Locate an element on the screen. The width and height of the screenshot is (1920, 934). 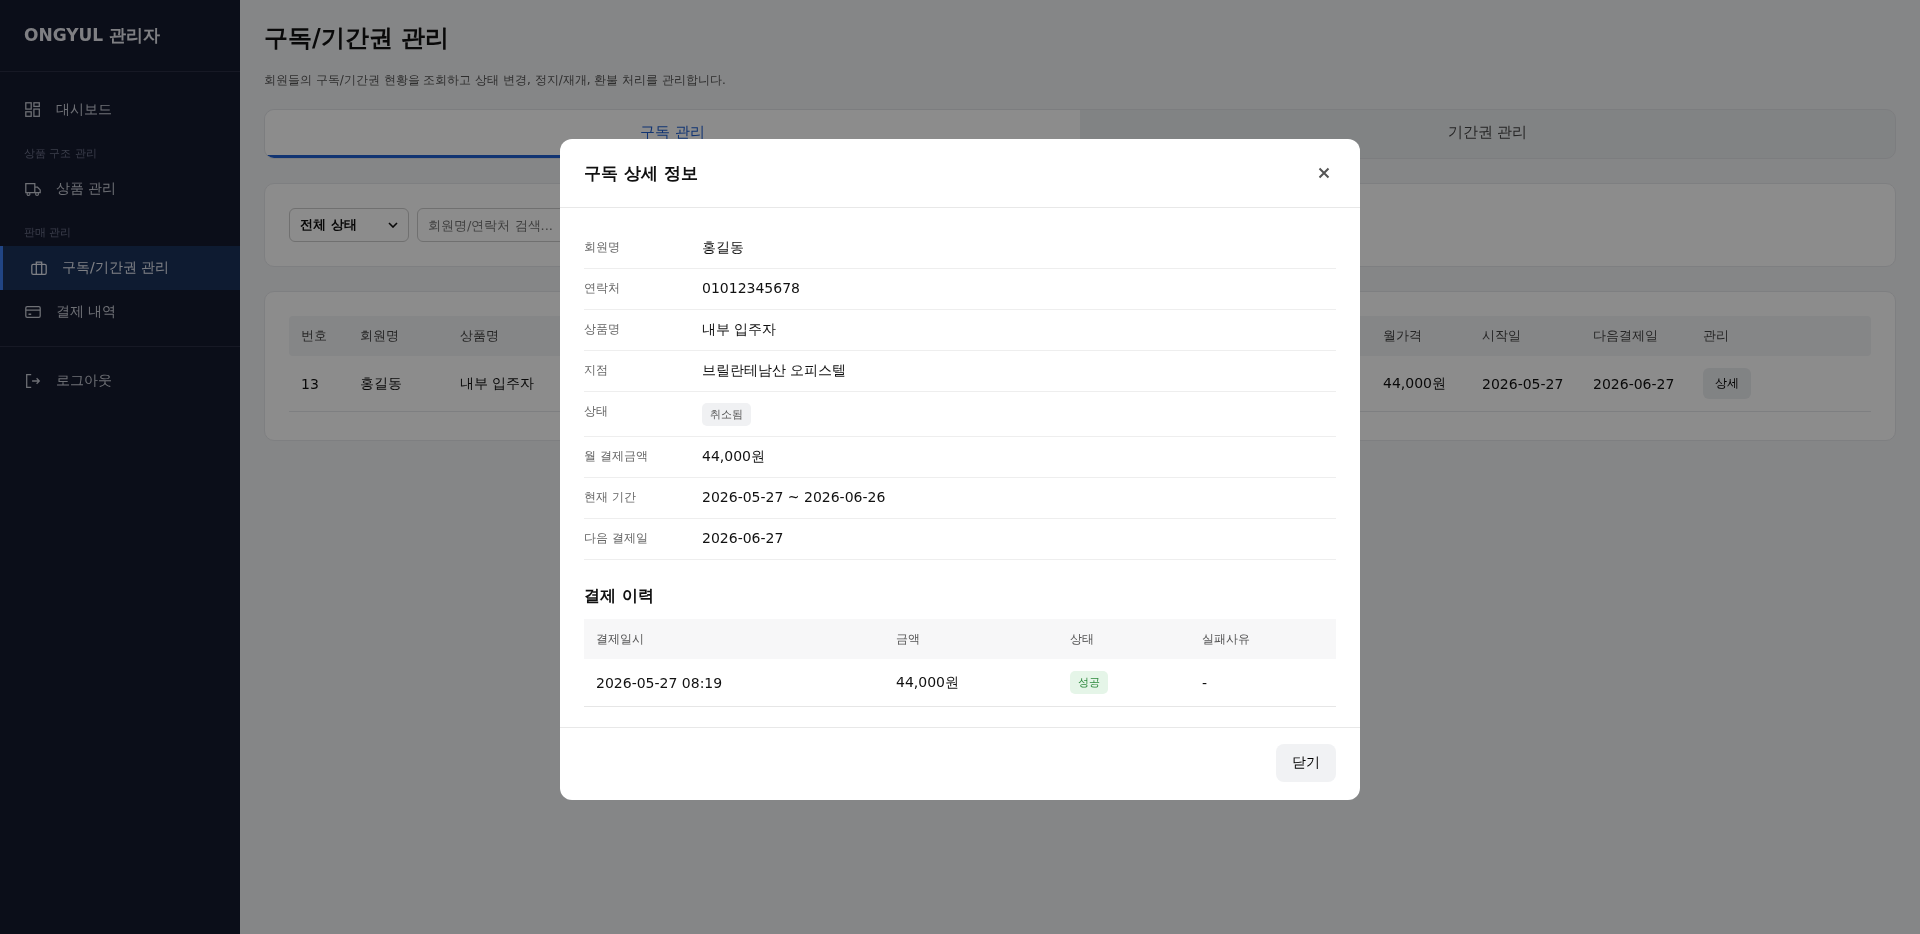
sidebar-item: 상품 관리 is located at coordinates (120, 189).